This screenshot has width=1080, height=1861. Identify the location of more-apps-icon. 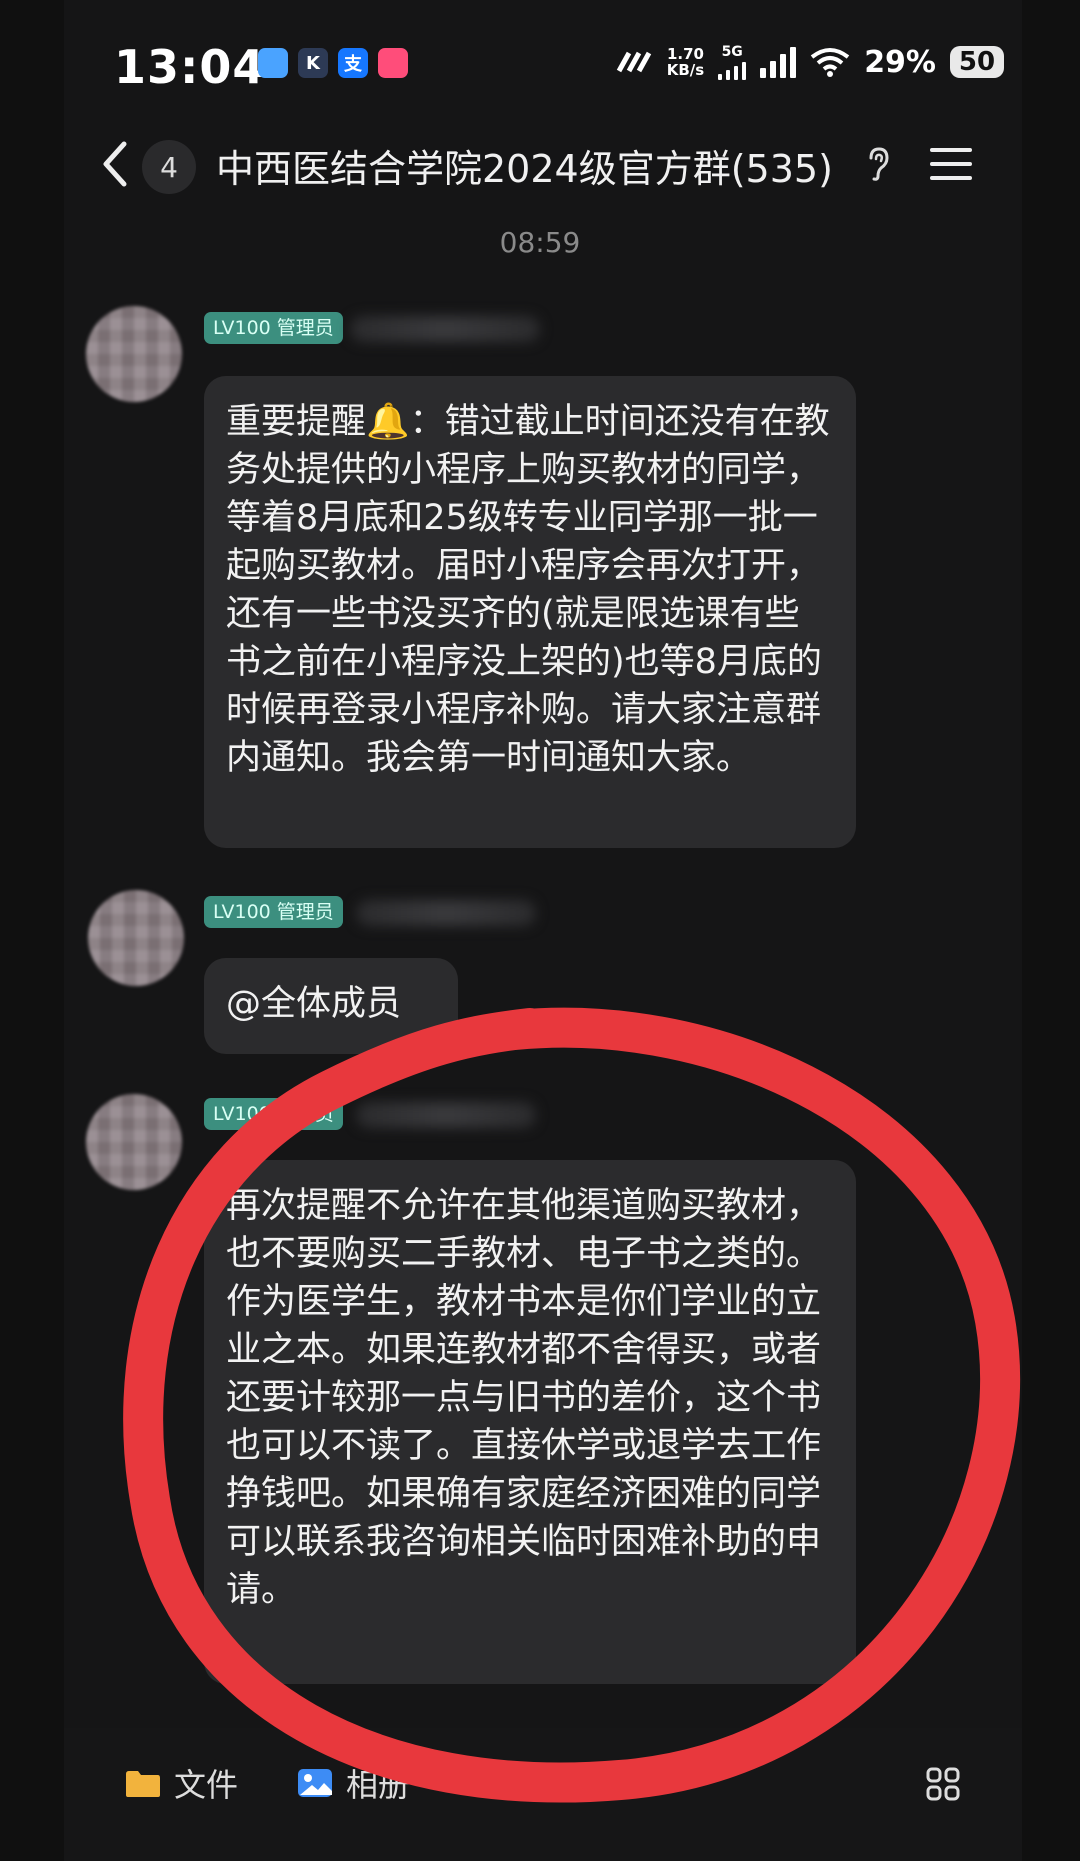
(943, 1784).